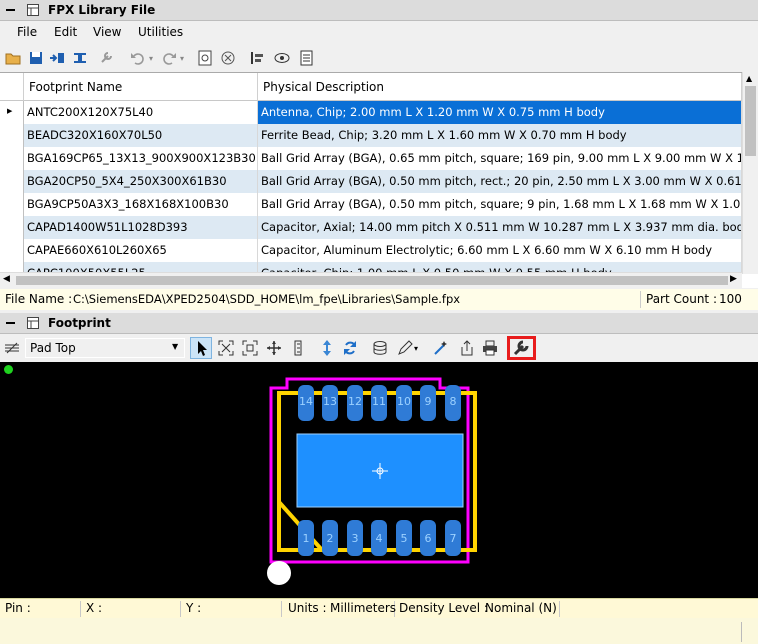  I want to click on redo-dropdown-icon: ▾, so click(182, 58).